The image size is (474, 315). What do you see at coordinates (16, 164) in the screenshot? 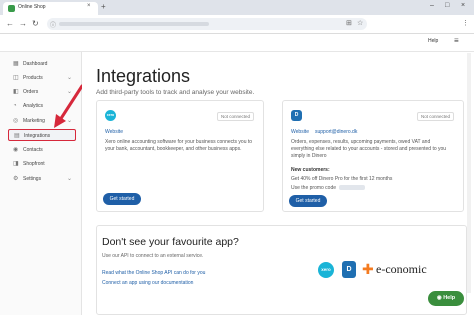
I see `shopfront-icon: ◨` at bounding box center [16, 164].